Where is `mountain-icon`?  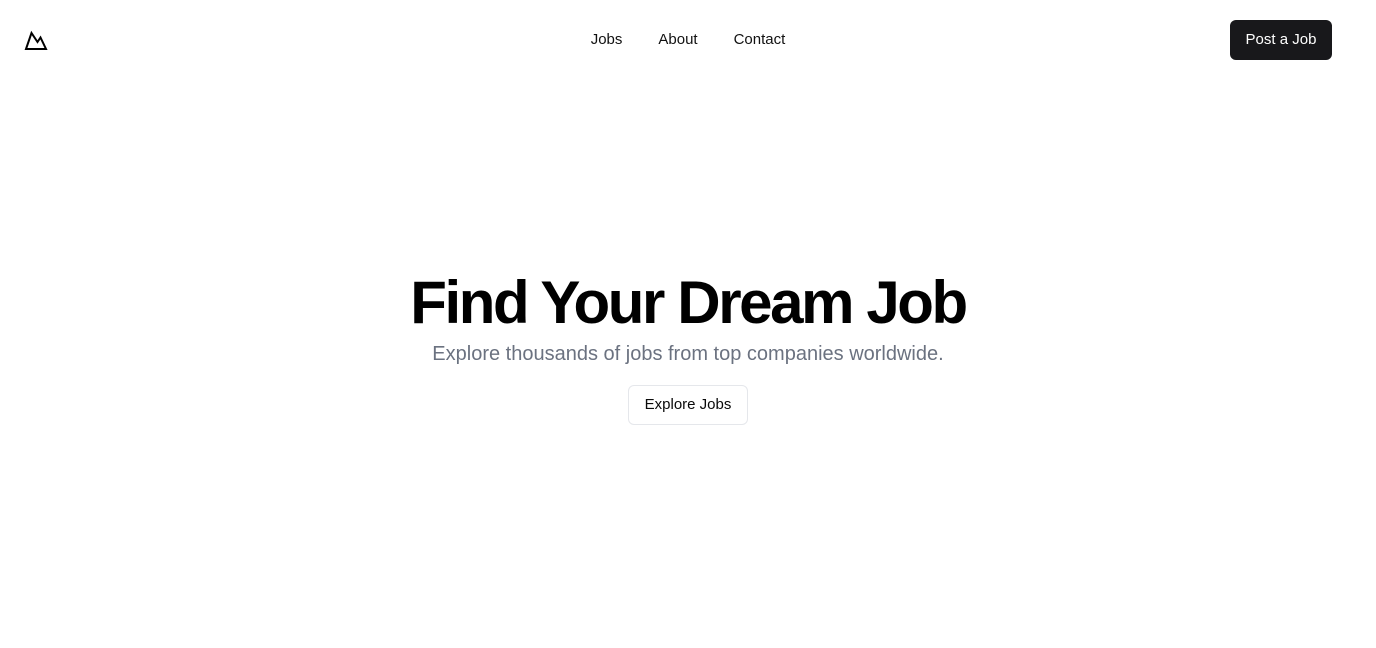
mountain-icon is located at coordinates (36, 40).